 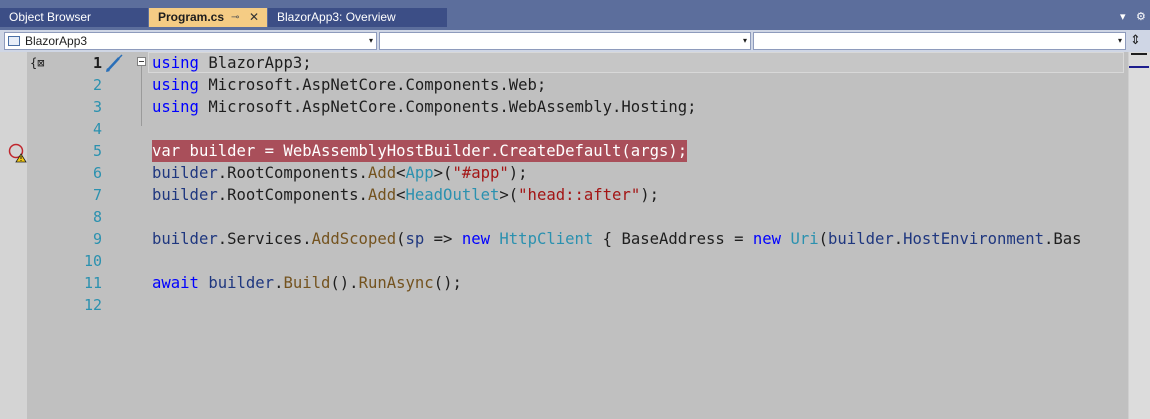 I want to click on tab-list-dropdown-icon: ▾, so click(x=1123, y=16).